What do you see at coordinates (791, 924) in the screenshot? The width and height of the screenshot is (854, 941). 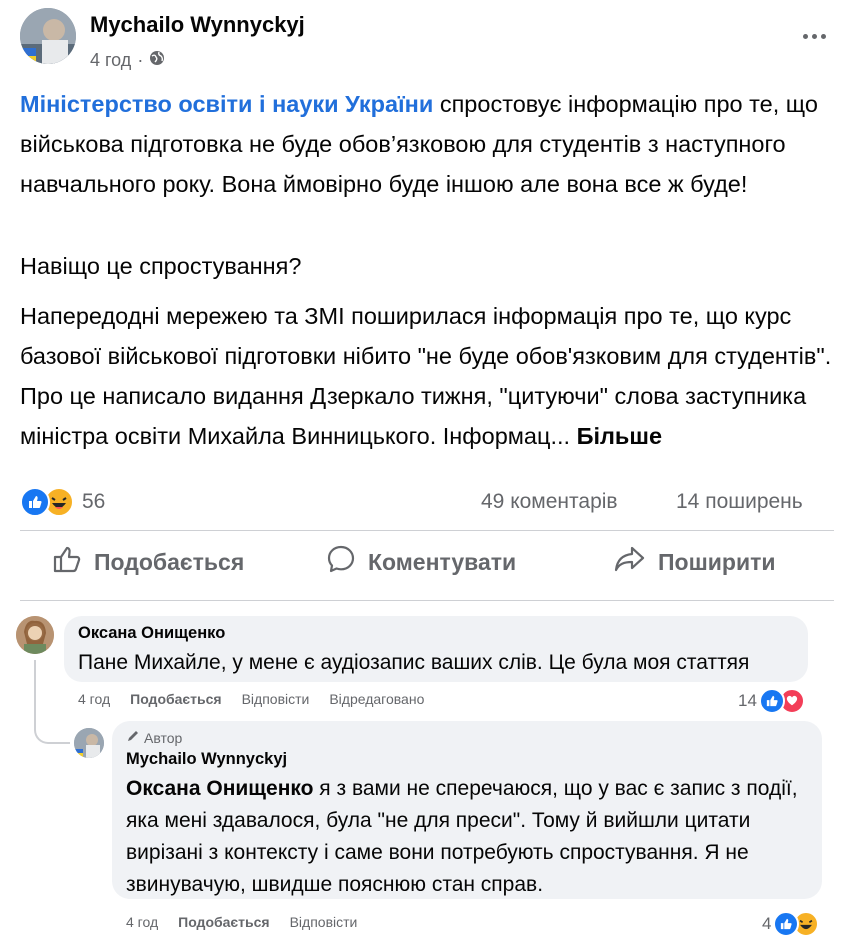 I see `reply-reactions: 4` at bounding box center [791, 924].